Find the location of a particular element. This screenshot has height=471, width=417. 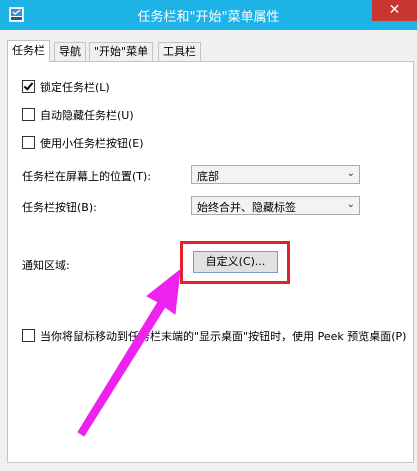

small-buttons-checkbox is located at coordinates (28, 142).